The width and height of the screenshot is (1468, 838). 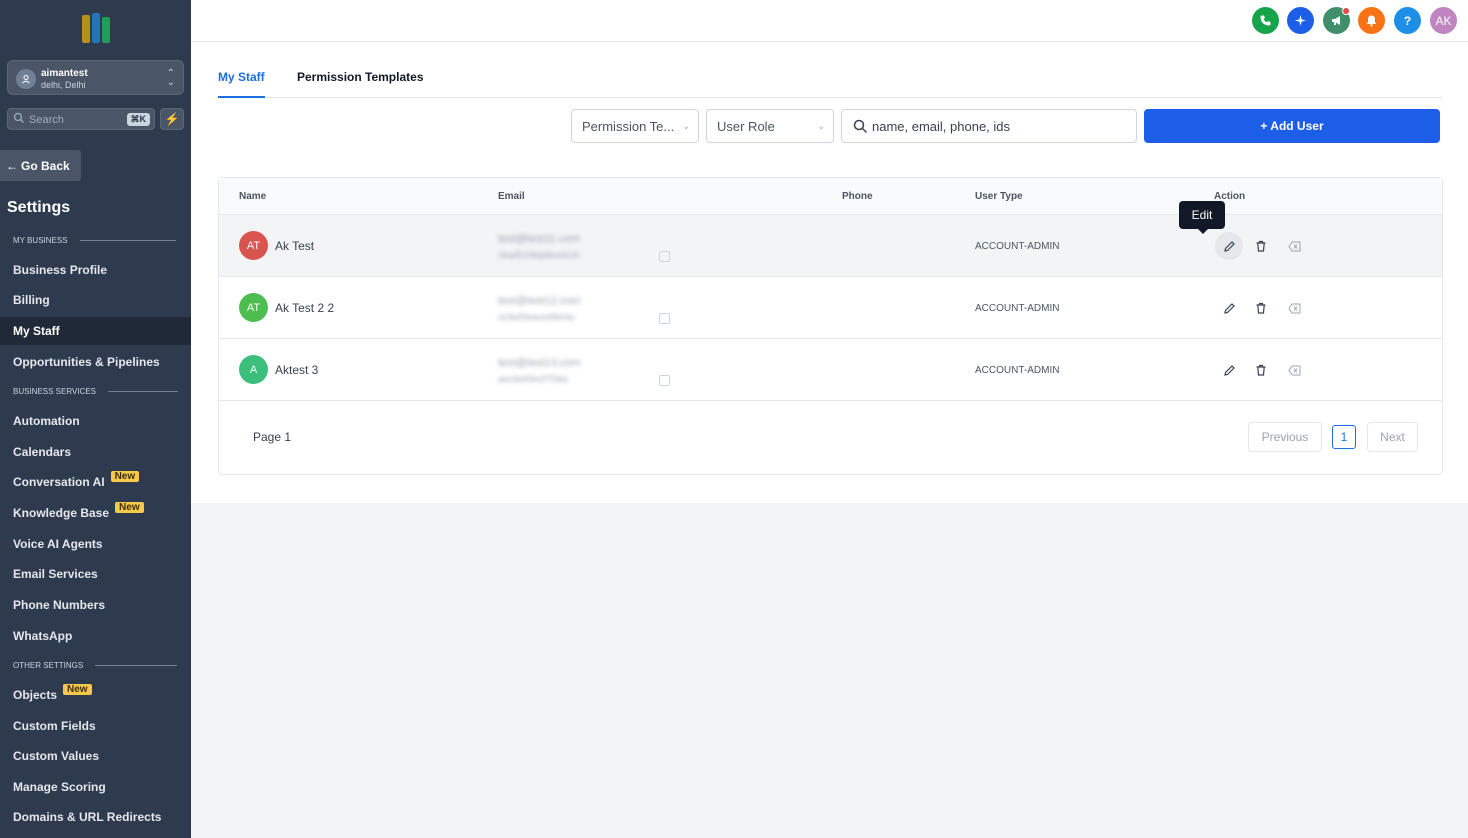 What do you see at coordinates (1371, 20) in the screenshot?
I see `bell-icon` at bounding box center [1371, 20].